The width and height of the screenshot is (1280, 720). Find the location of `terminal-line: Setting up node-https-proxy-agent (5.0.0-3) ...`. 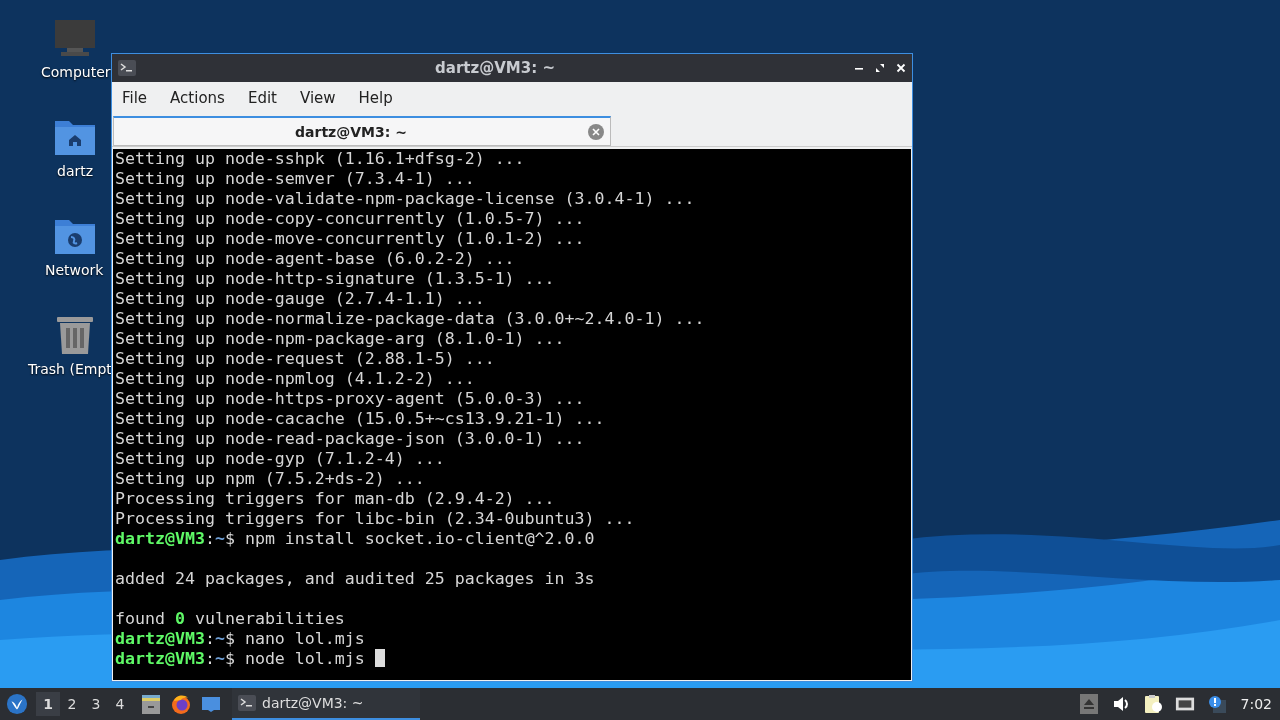

terminal-line: Setting up node-https-proxy-agent (5.0.0-3) ... is located at coordinates (350, 399).